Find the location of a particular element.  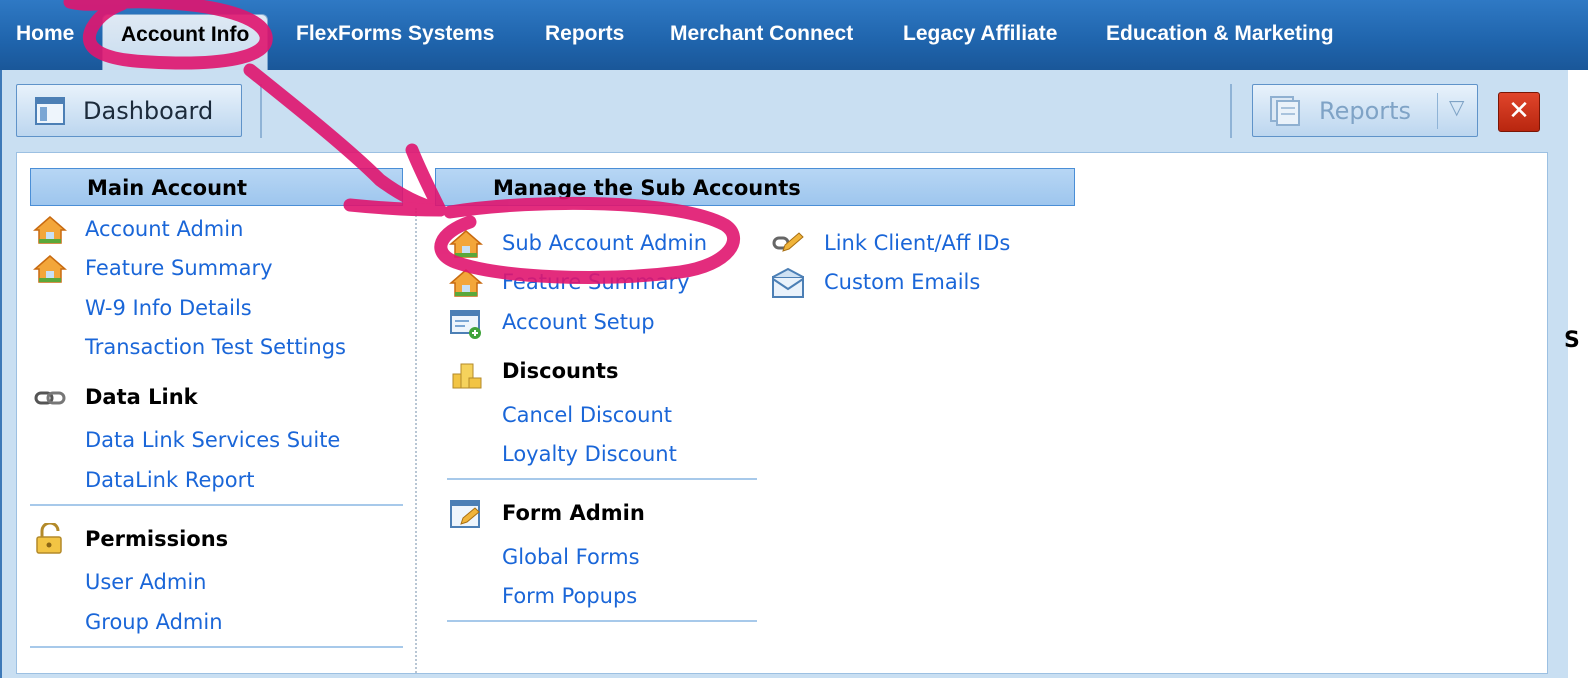

link-link-client-aff-ids: Link Client/Aff IDs is located at coordinates (917, 243).